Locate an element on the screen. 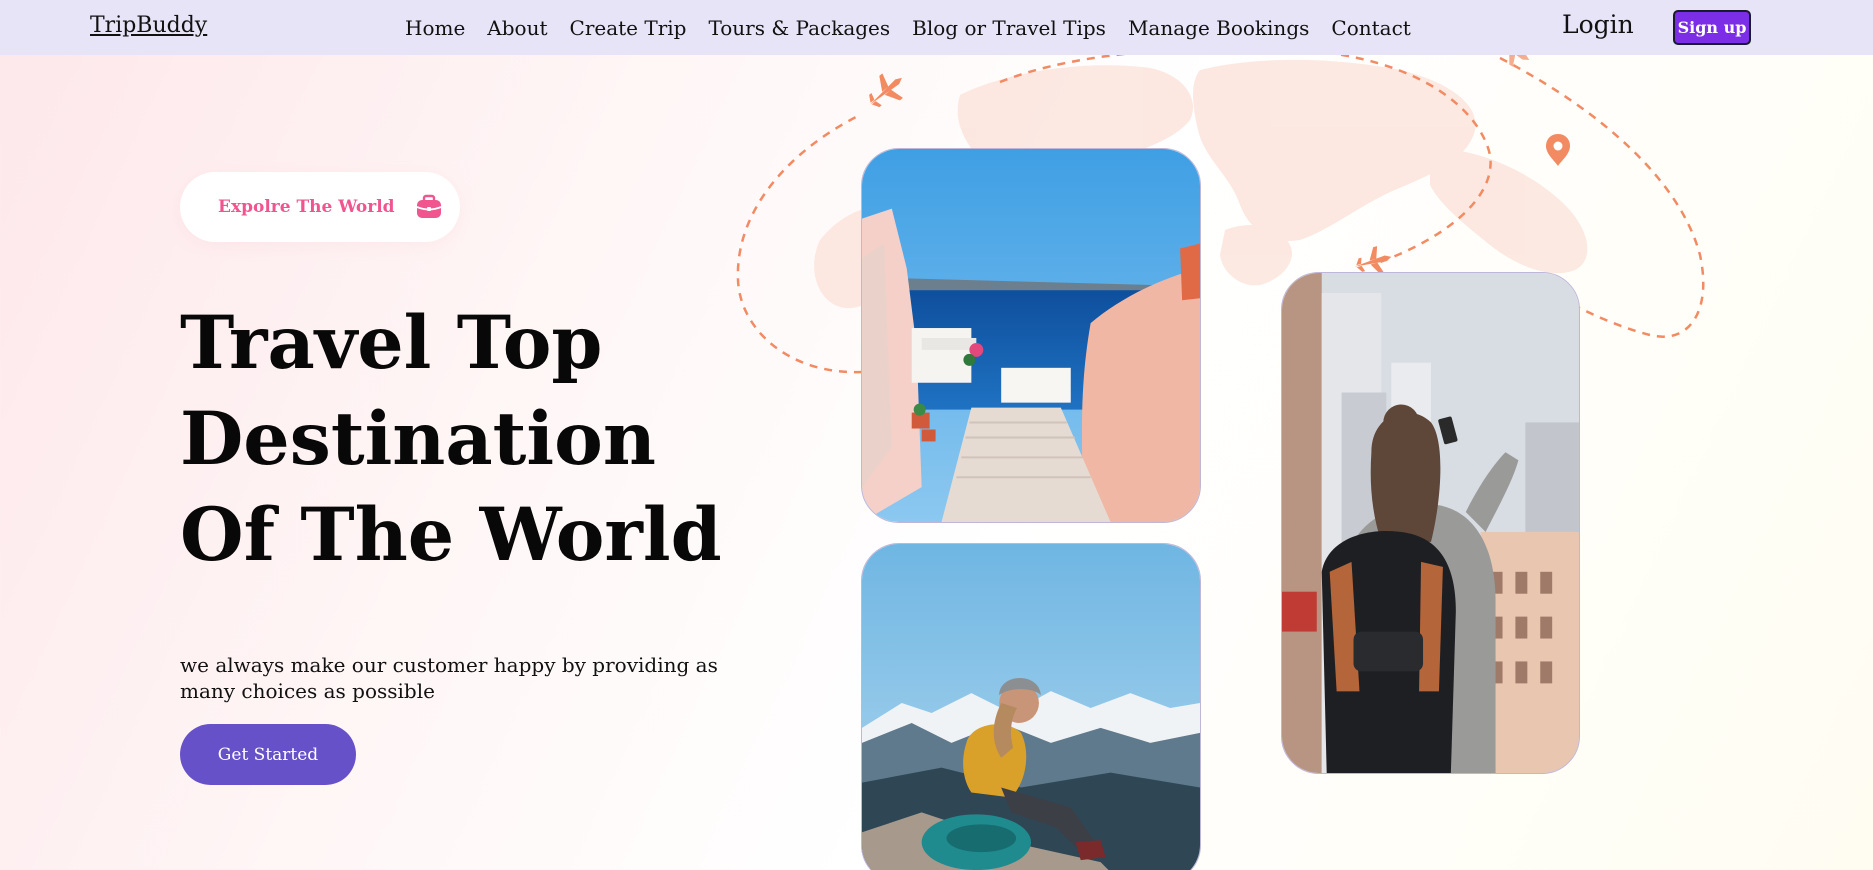 The height and width of the screenshot is (870, 1873). nav-link-create-trip: Create Trip is located at coordinates (628, 28).